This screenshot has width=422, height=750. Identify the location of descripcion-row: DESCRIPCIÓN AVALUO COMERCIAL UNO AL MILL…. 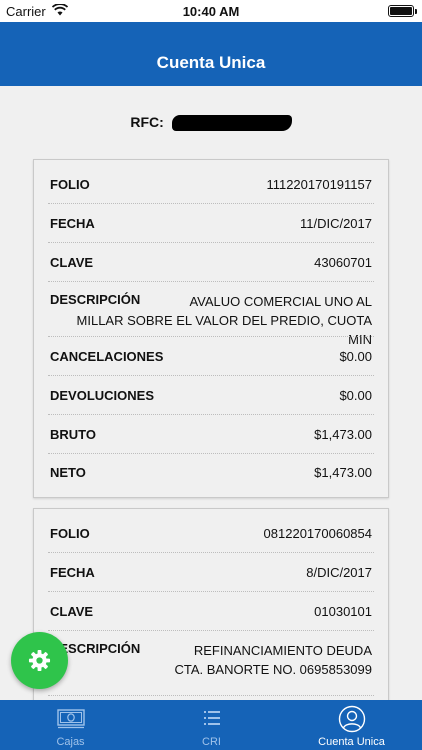
(211, 319).